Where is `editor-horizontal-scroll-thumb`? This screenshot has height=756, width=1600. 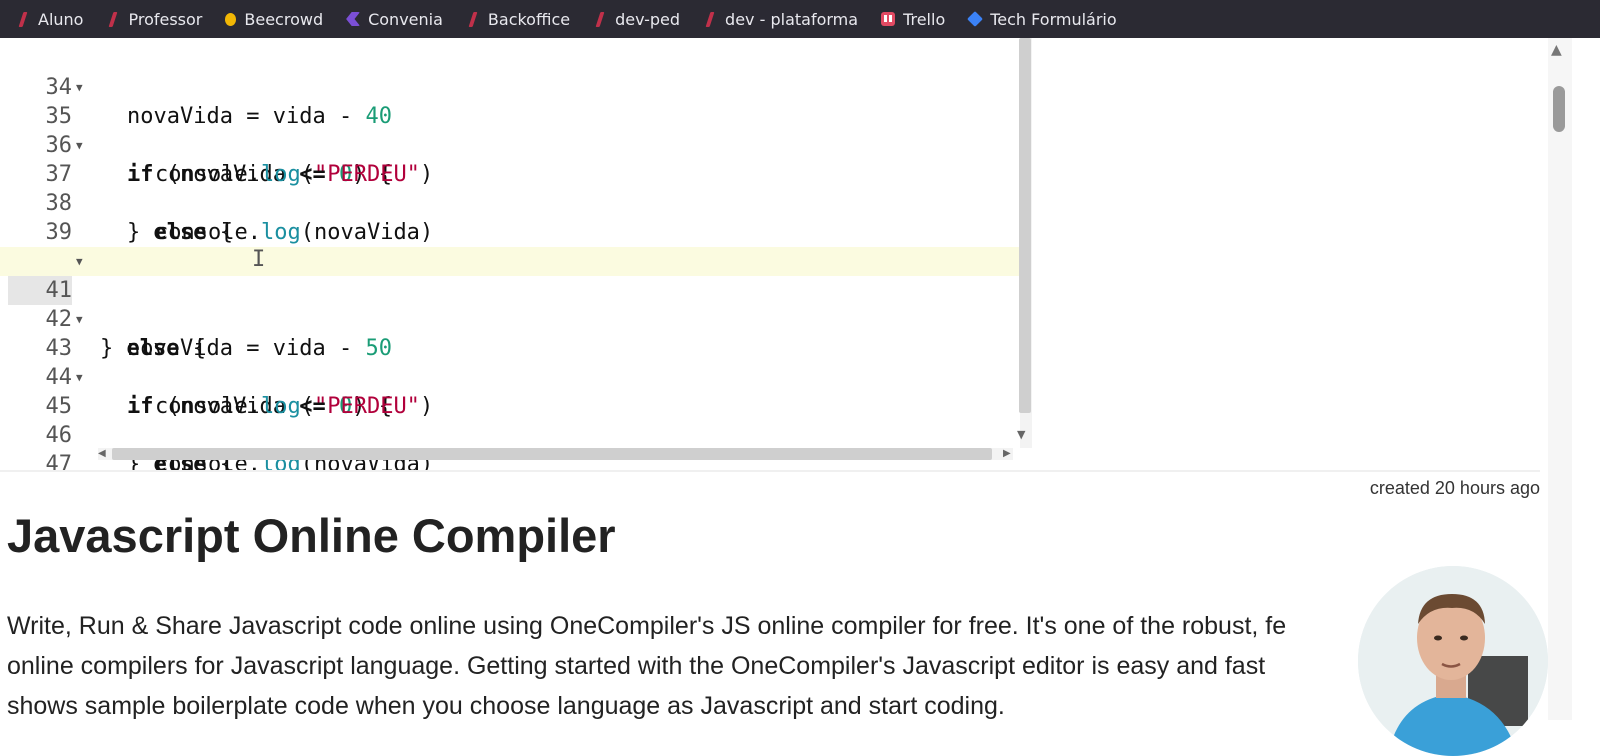 editor-horizontal-scroll-thumb is located at coordinates (552, 454).